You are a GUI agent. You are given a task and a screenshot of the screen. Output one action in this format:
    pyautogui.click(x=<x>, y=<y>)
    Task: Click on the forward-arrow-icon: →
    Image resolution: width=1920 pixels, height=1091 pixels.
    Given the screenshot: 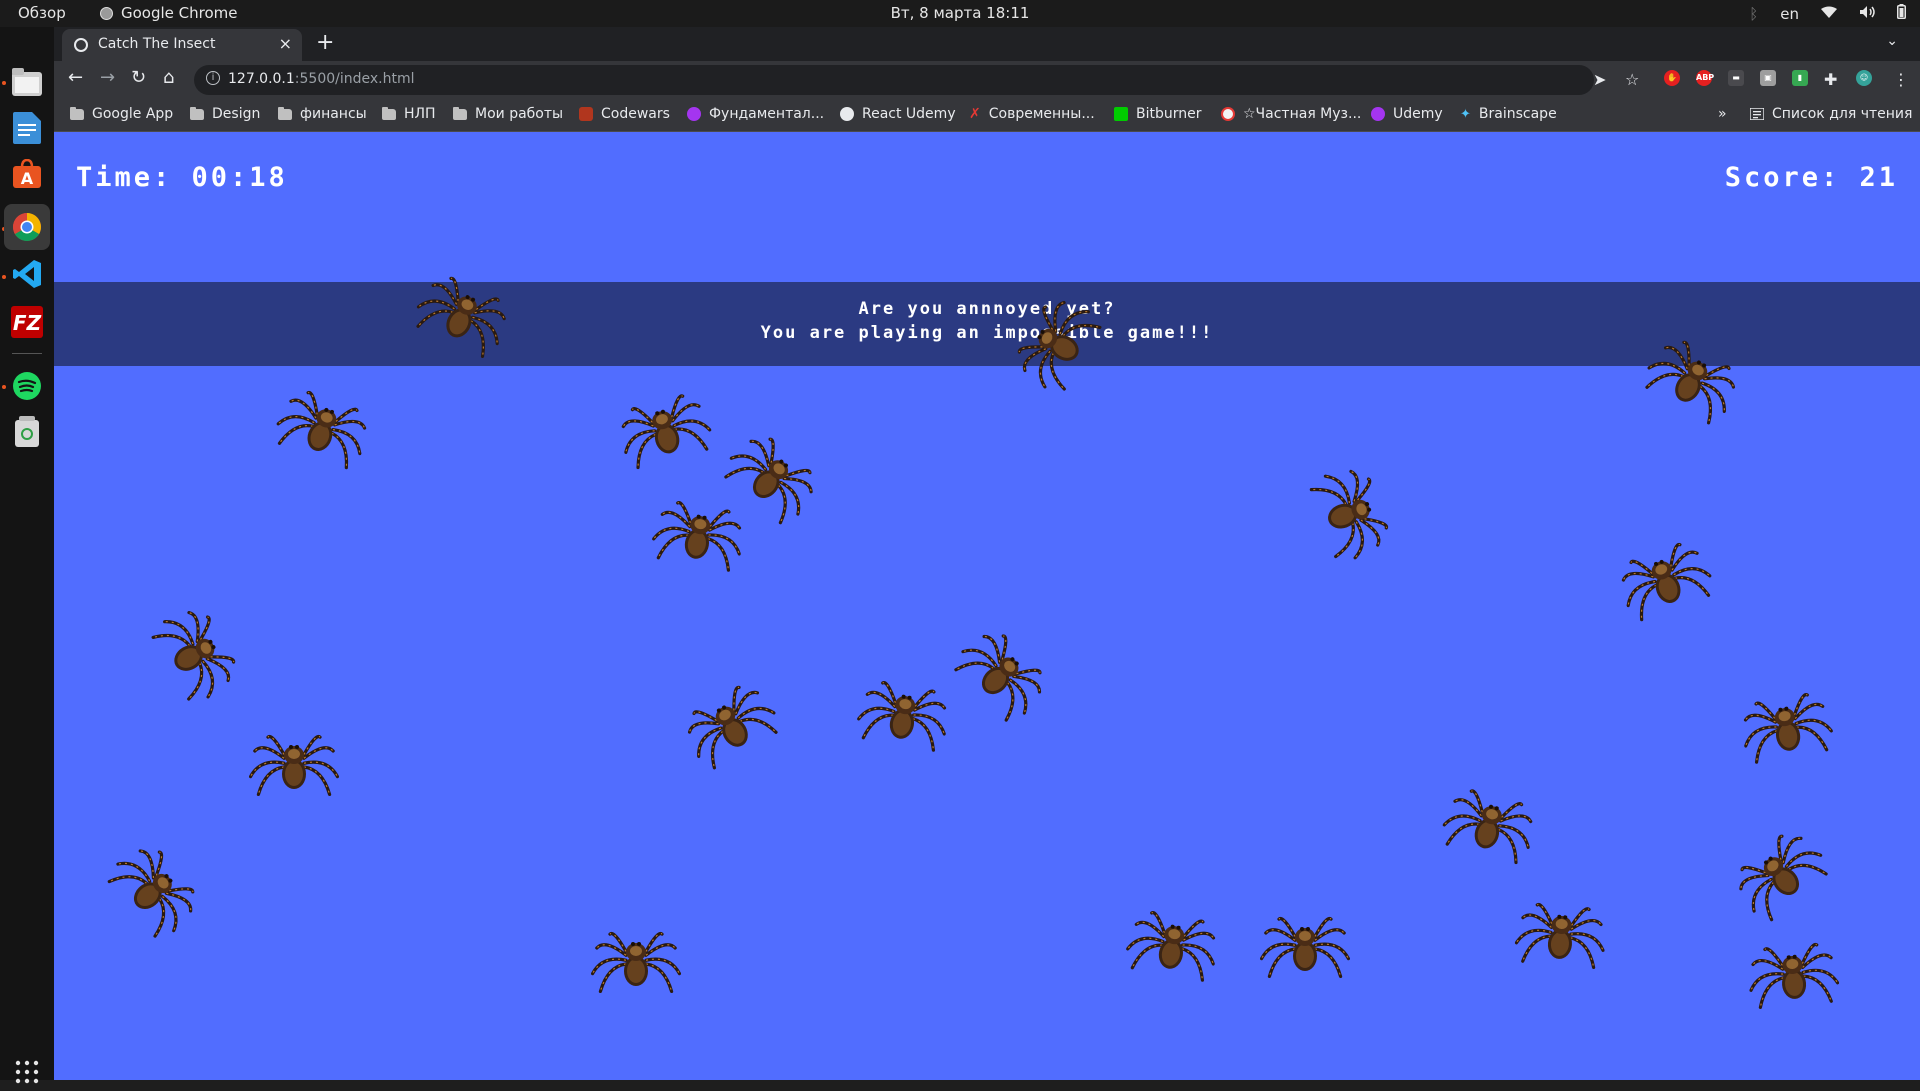 What is the action you would take?
    pyautogui.click(x=107, y=77)
    